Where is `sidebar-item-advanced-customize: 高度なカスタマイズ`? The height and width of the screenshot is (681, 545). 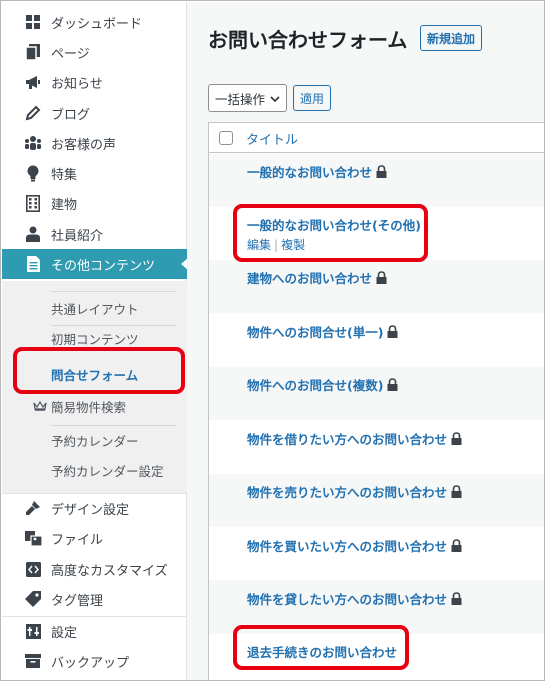
sidebar-item-advanced-customize: 高度なカスタマイズ is located at coordinates (94, 569).